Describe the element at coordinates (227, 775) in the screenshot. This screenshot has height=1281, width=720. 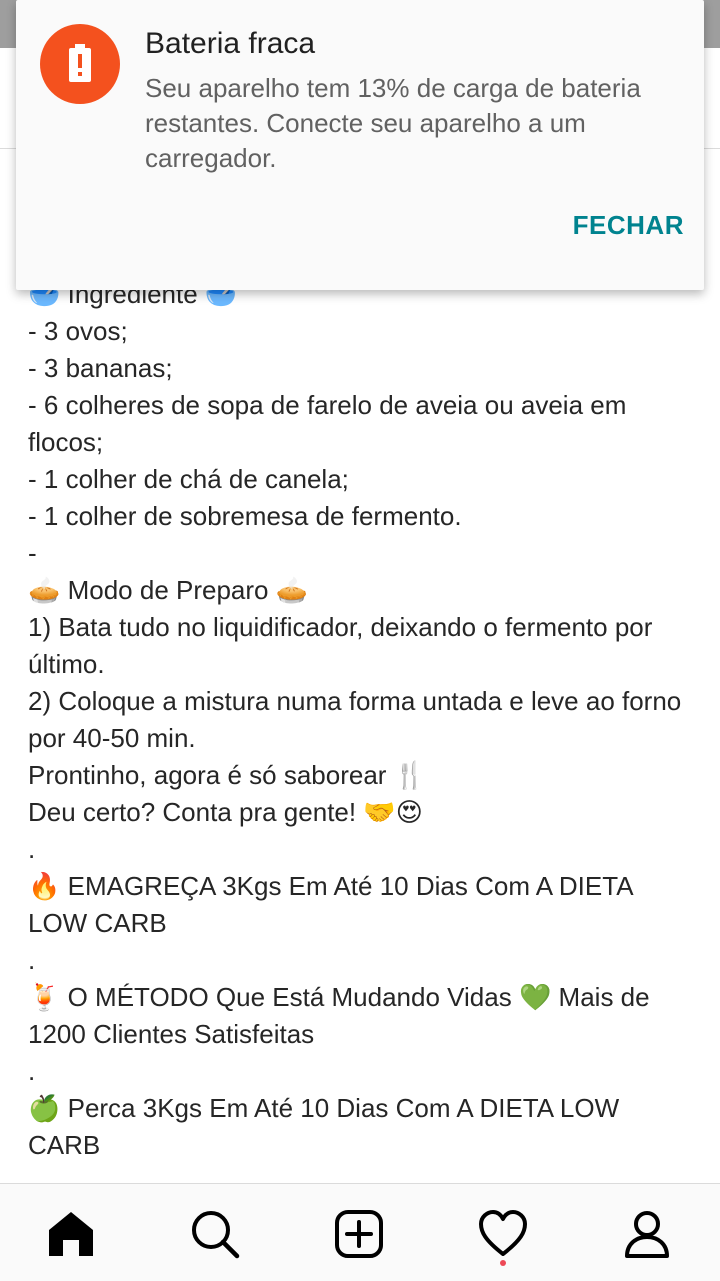
I see `caption-line: Prontinho, agora é só saborear 🍴` at that location.